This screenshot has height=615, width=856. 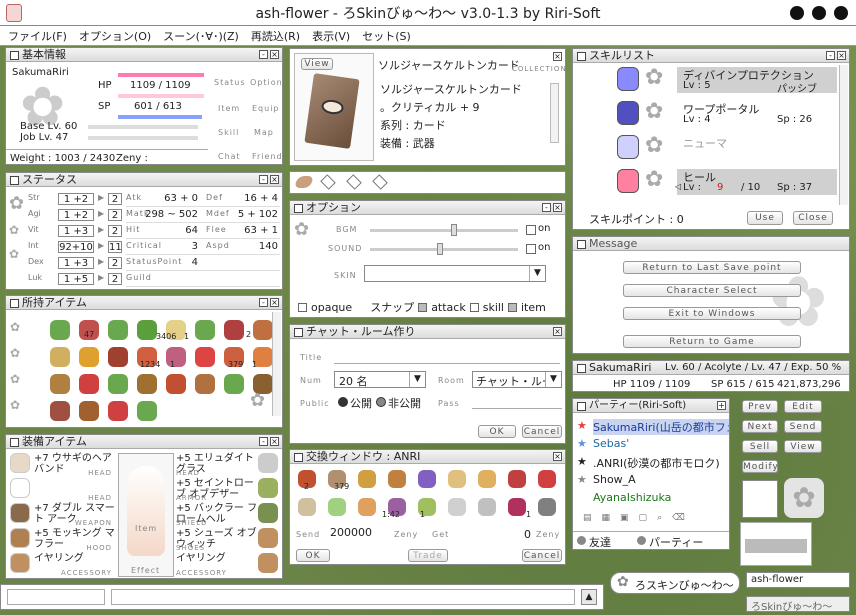 What do you see at coordinates (512, 307) in the screenshot?
I see `item-checkbox` at bounding box center [512, 307].